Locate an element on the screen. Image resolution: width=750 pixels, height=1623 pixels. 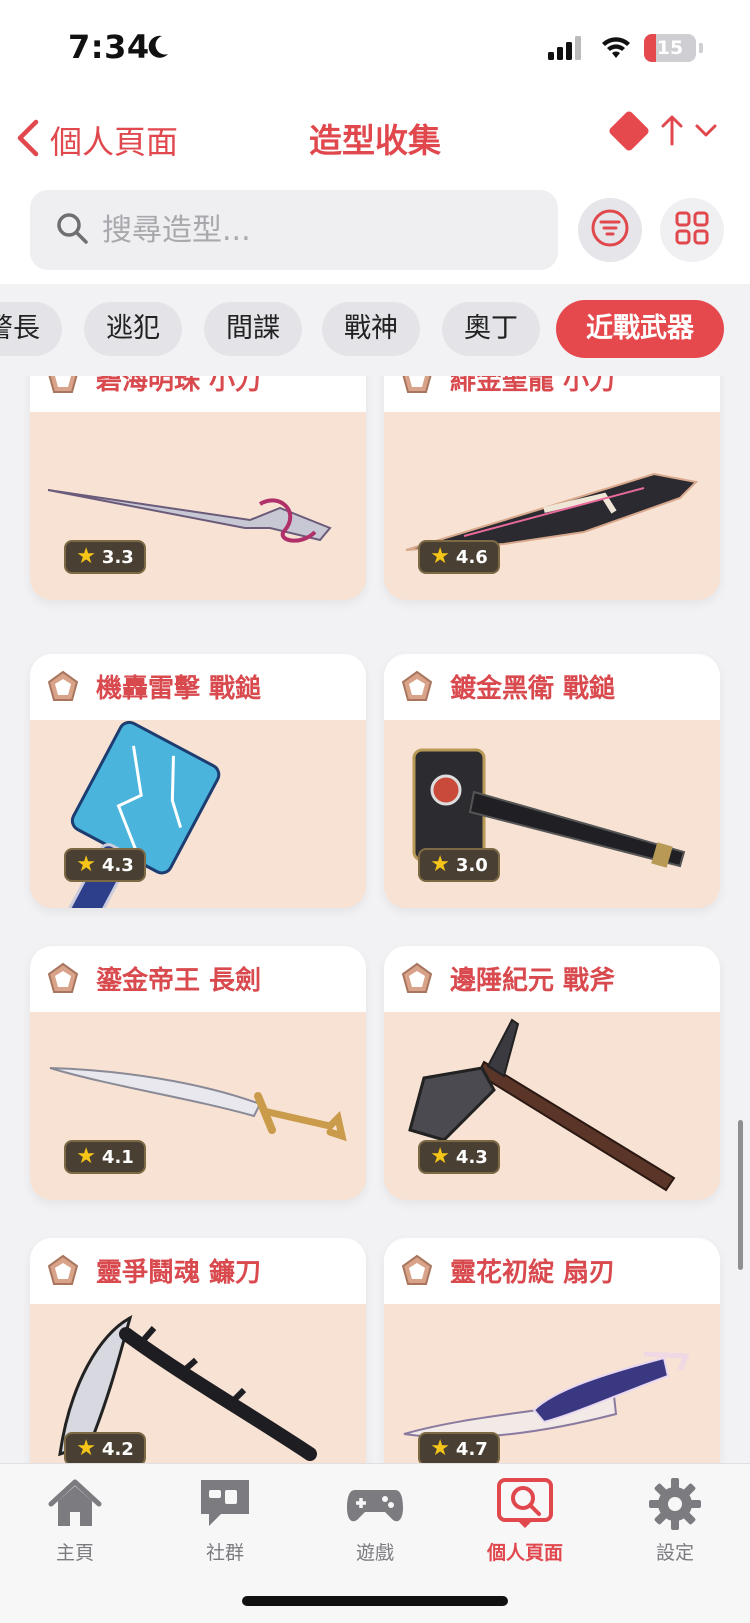
profile-search-icon is located at coordinates (525, 1504).